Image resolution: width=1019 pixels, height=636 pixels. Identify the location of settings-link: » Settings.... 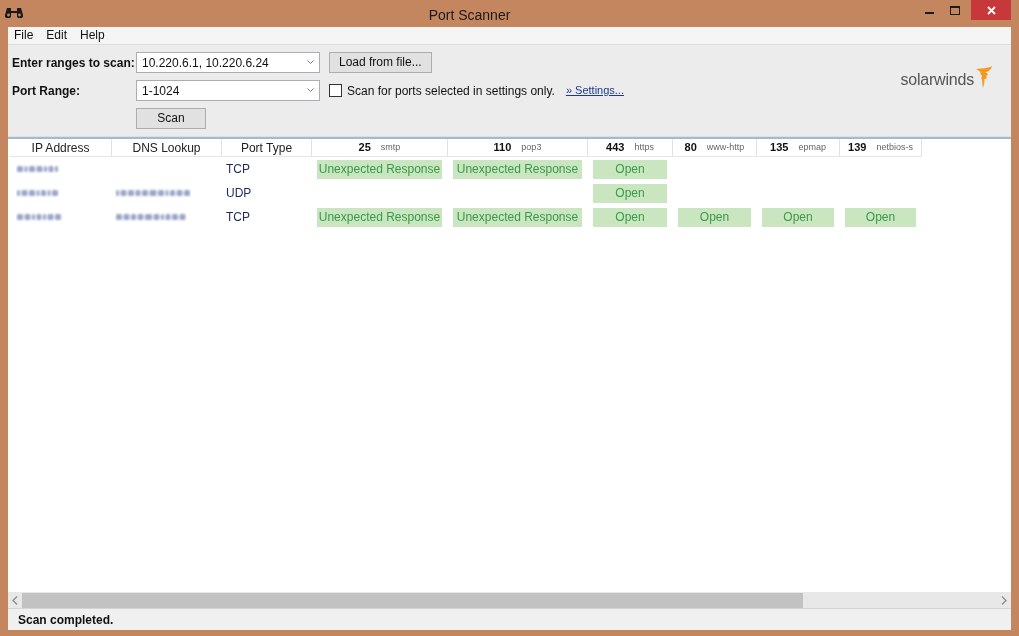
(594, 90).